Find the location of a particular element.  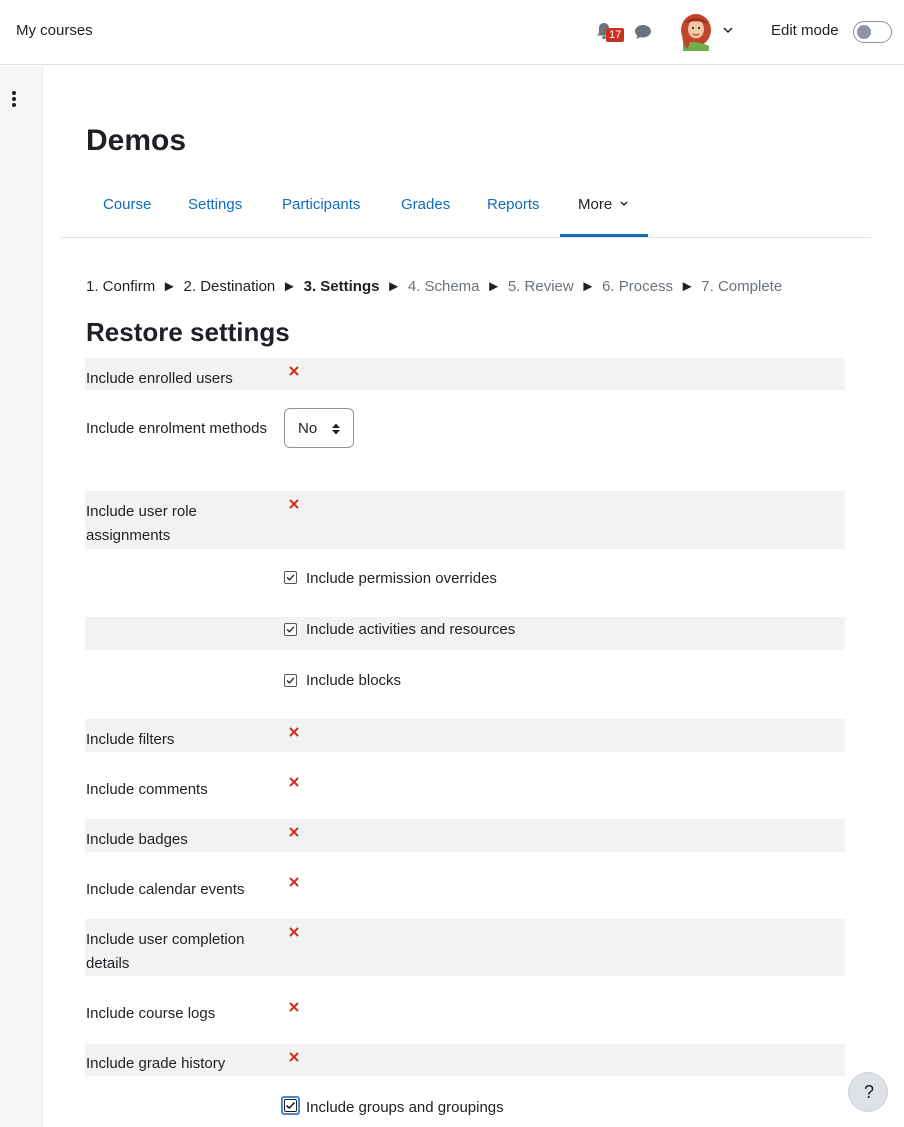

setting-row-comments: Include comments is located at coordinates (465, 785).